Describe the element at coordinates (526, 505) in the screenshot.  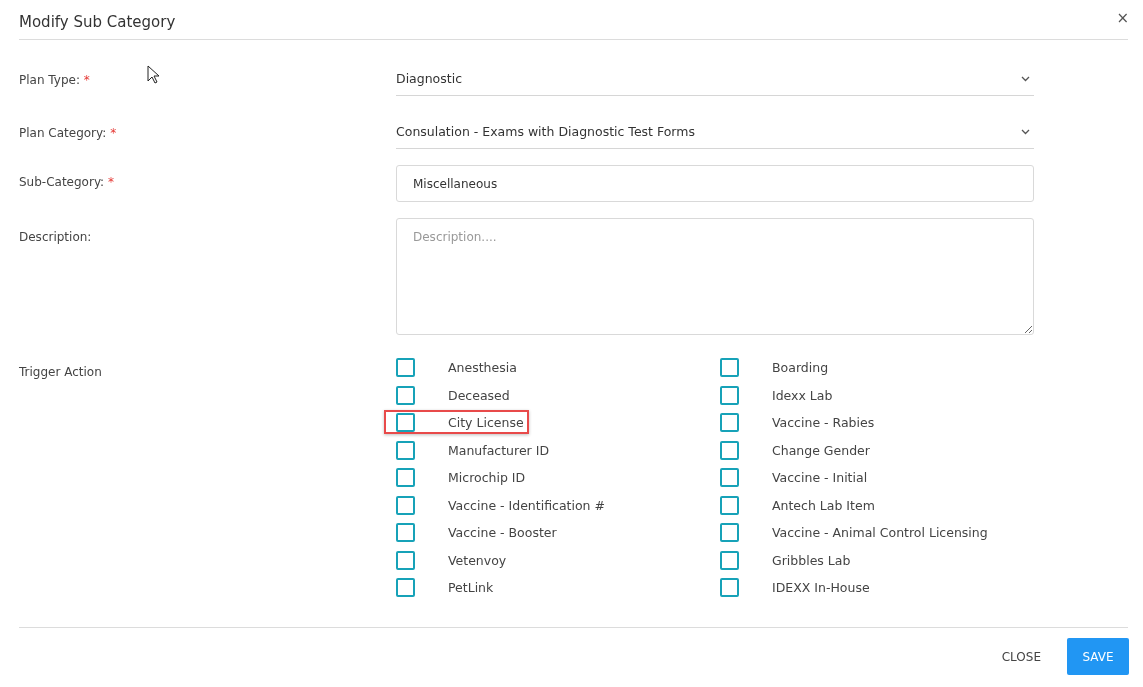
I see `checkbox-label: Vaccine - Identification #` at that location.